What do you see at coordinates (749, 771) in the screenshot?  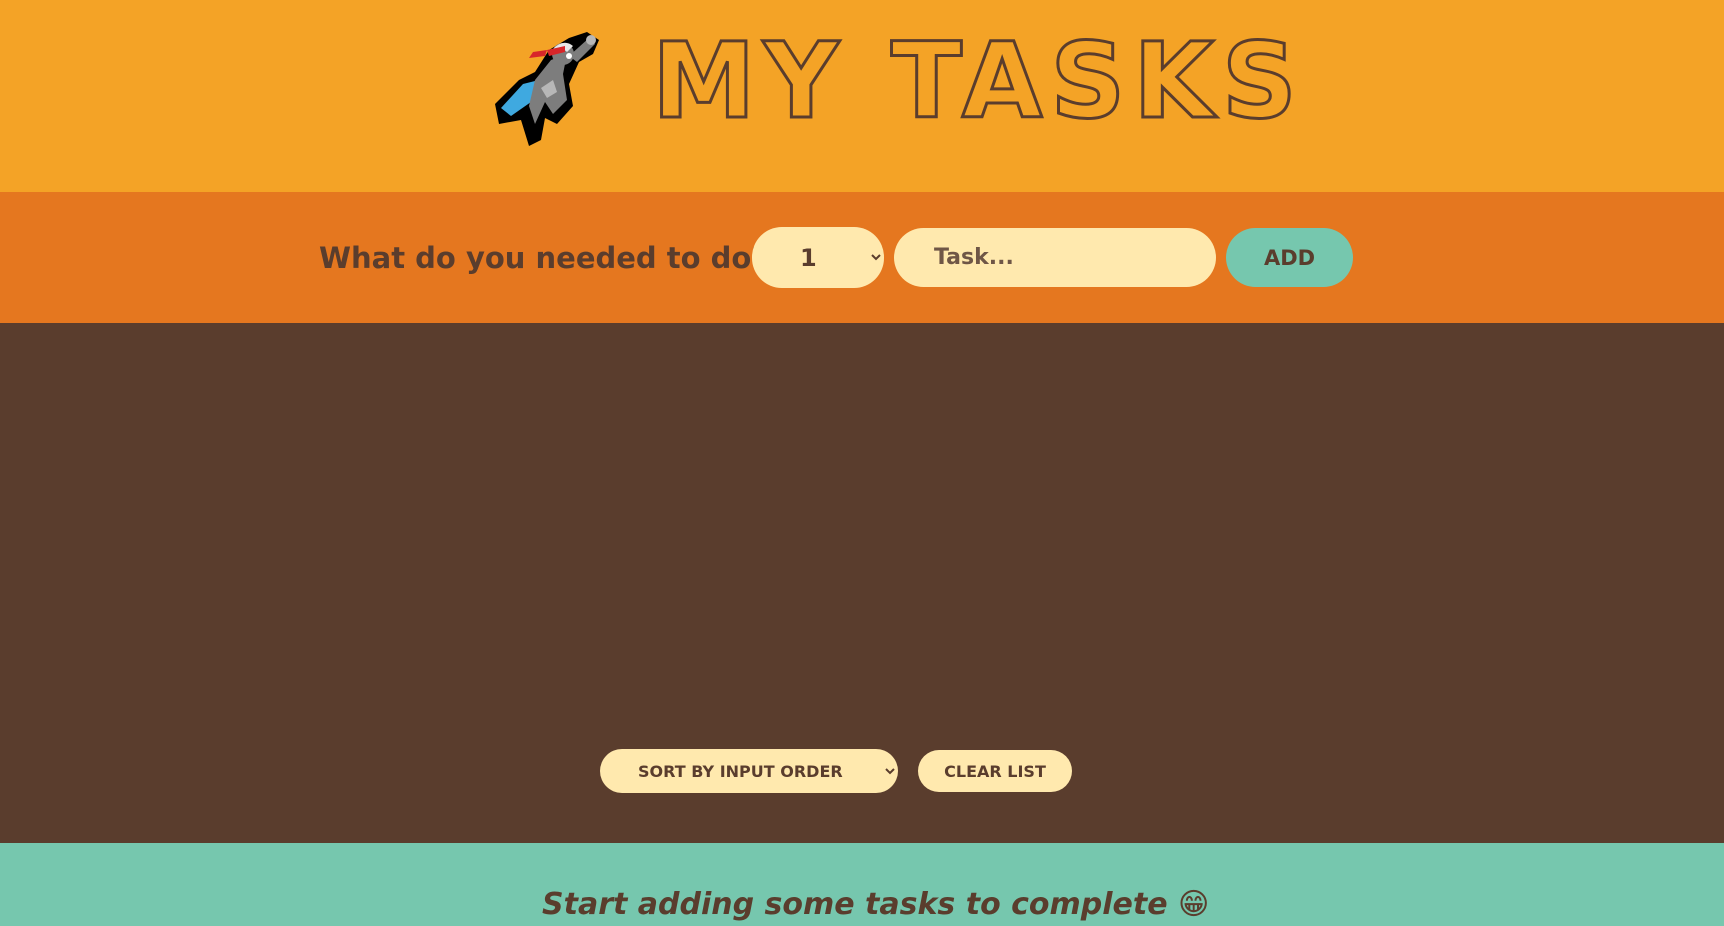 I see `sort-select: SORT BY INPUT ORDER` at bounding box center [749, 771].